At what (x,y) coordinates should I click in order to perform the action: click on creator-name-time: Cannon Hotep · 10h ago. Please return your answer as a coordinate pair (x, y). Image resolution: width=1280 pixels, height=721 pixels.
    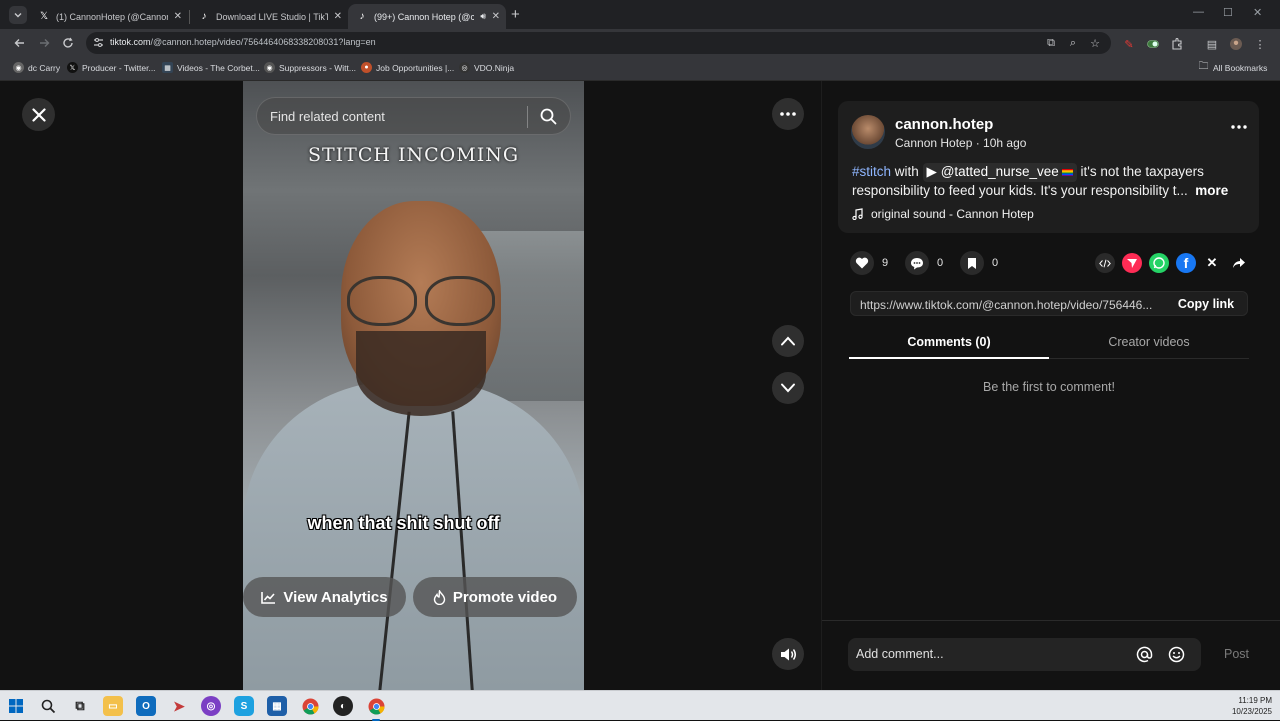
    Looking at the image, I should click on (961, 143).